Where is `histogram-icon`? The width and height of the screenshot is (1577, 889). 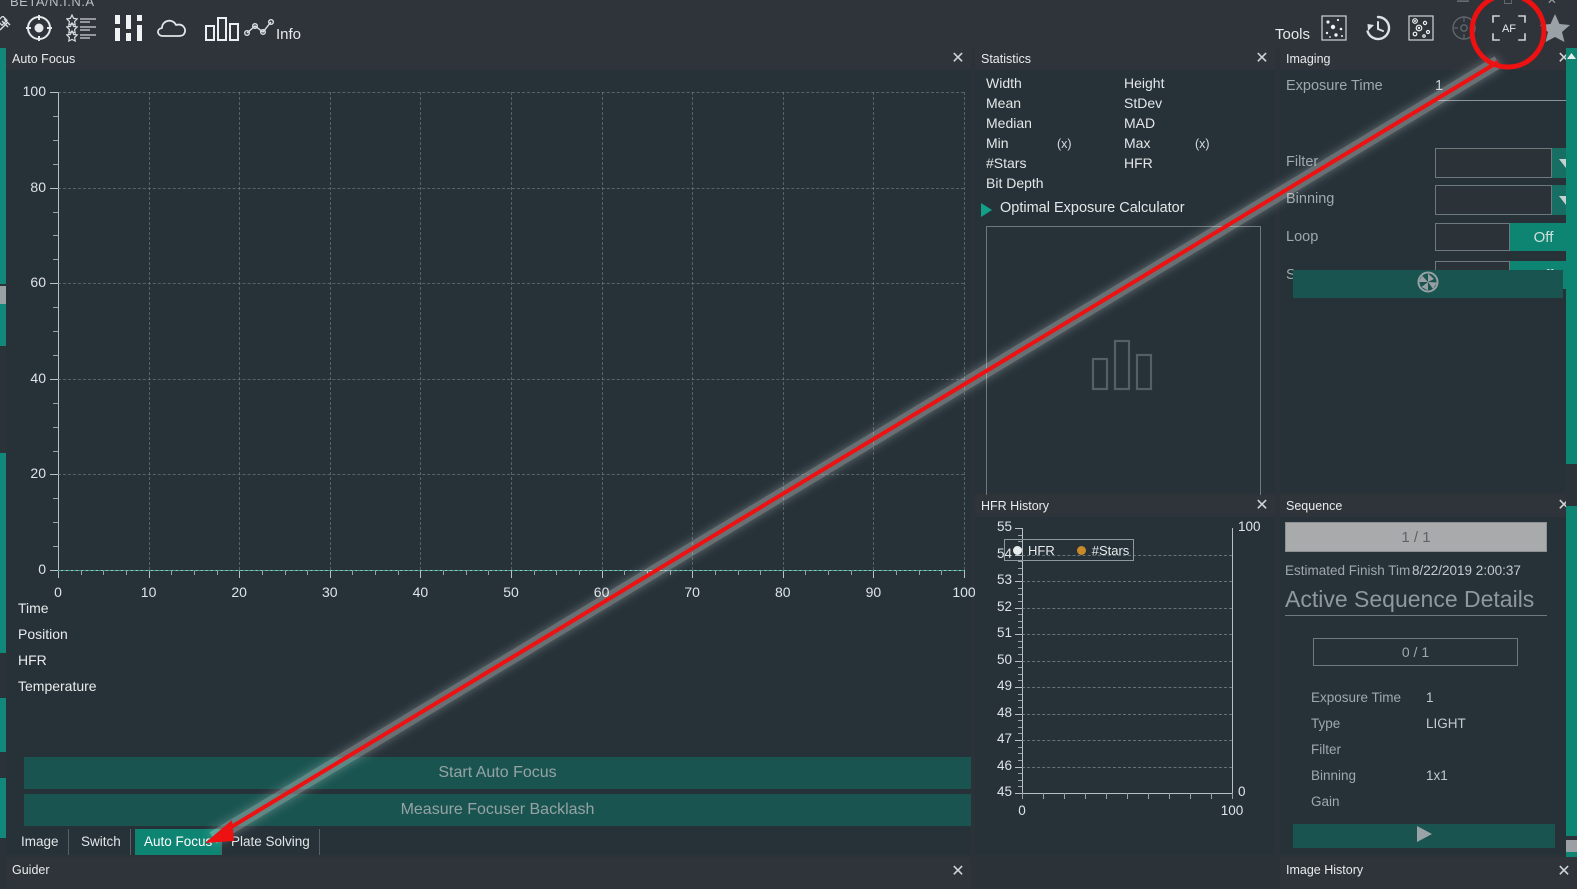
histogram-icon is located at coordinates (222, 28).